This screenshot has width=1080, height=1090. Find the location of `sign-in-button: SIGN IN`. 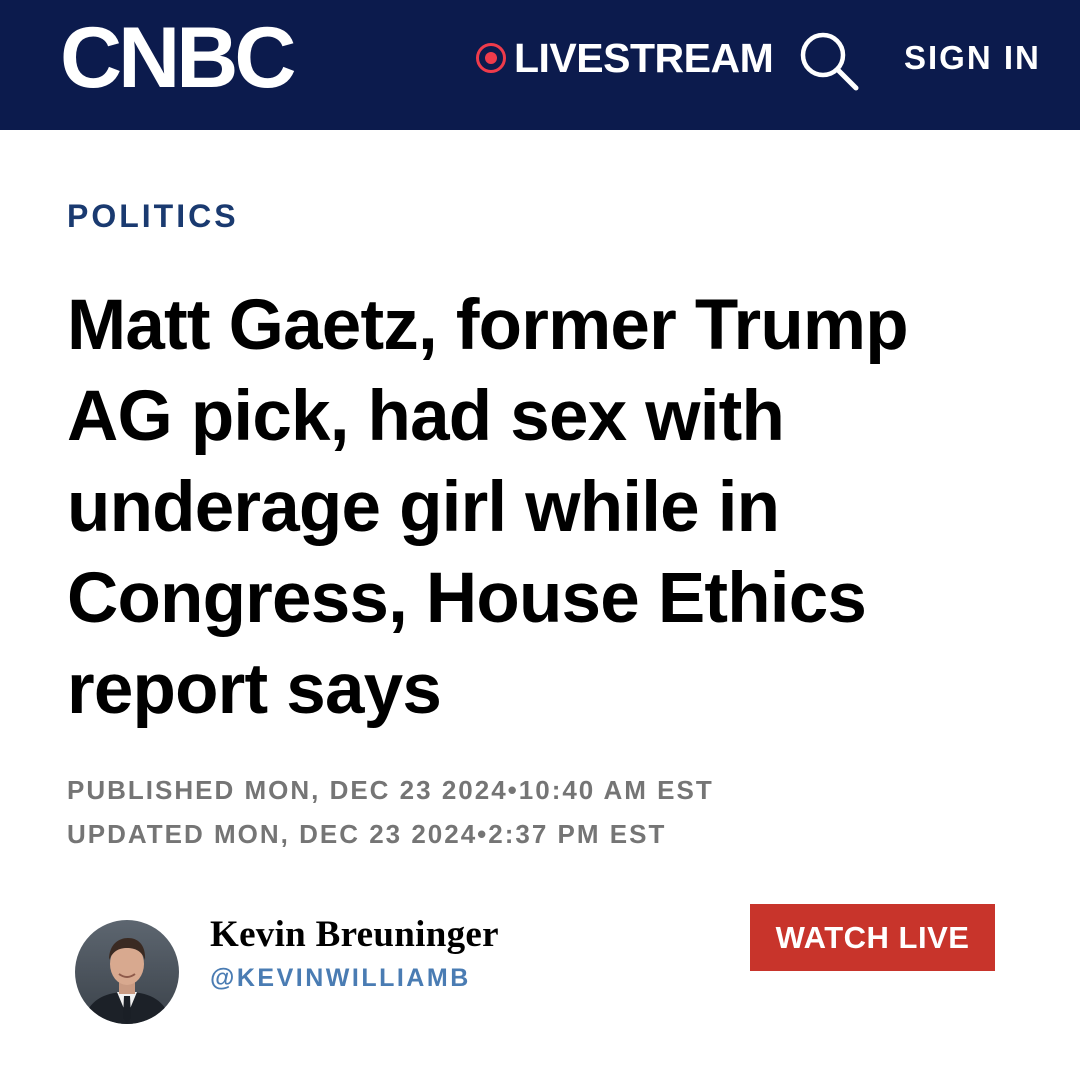

sign-in-button: SIGN IN is located at coordinates (972, 58).